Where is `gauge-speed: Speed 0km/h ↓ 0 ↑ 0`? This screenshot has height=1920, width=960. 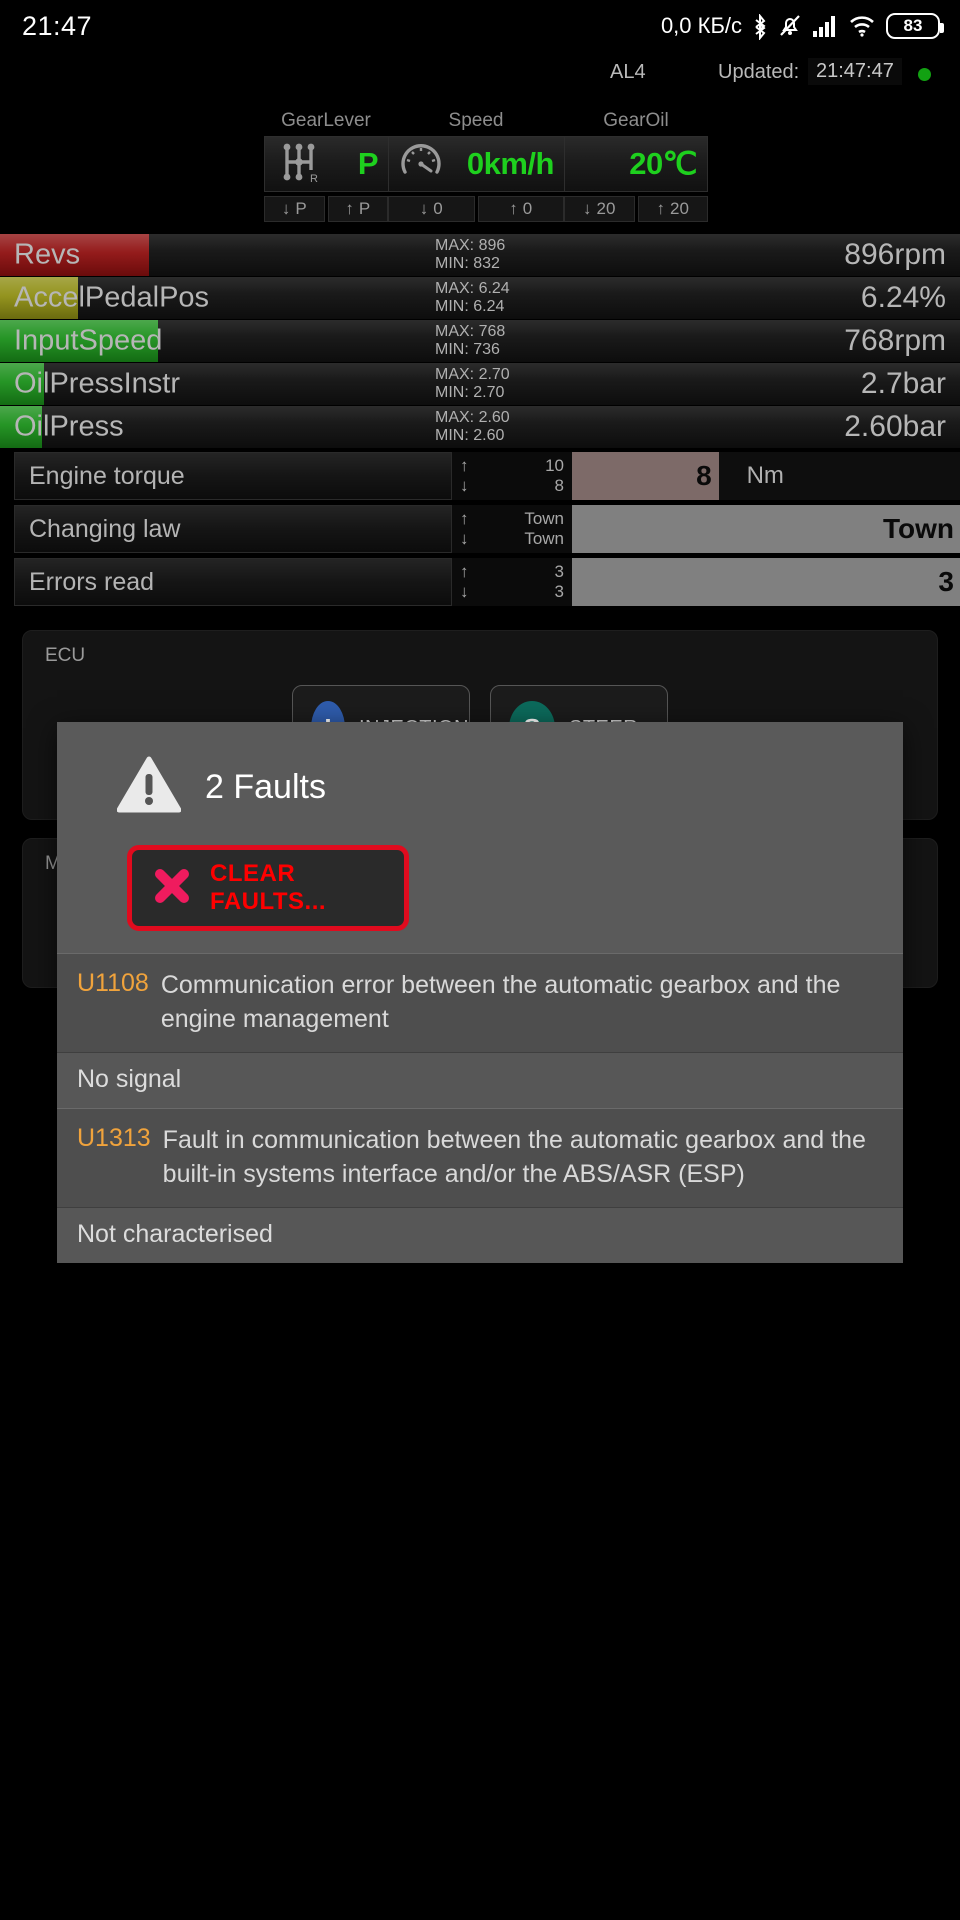
gauge-speed: Speed 0km/h ↓ 0 ↑ 0 is located at coordinates (476, 166).